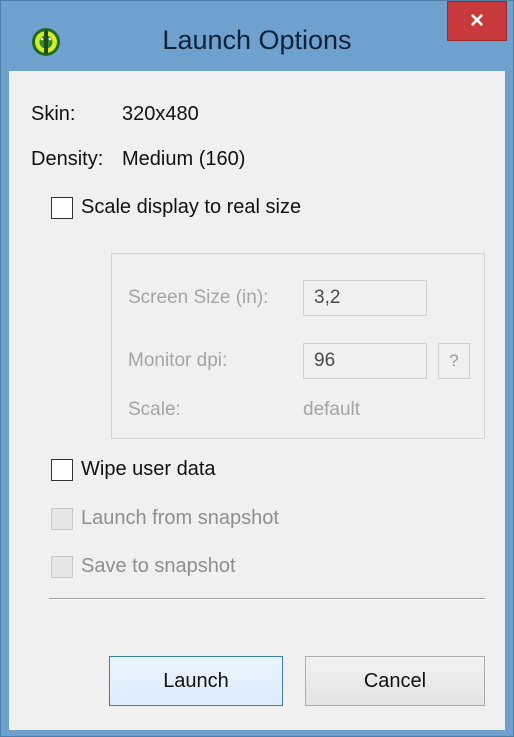 The height and width of the screenshot is (737, 514). Describe the element at coordinates (62, 470) in the screenshot. I see `wipe-user-data-checkbox` at that location.